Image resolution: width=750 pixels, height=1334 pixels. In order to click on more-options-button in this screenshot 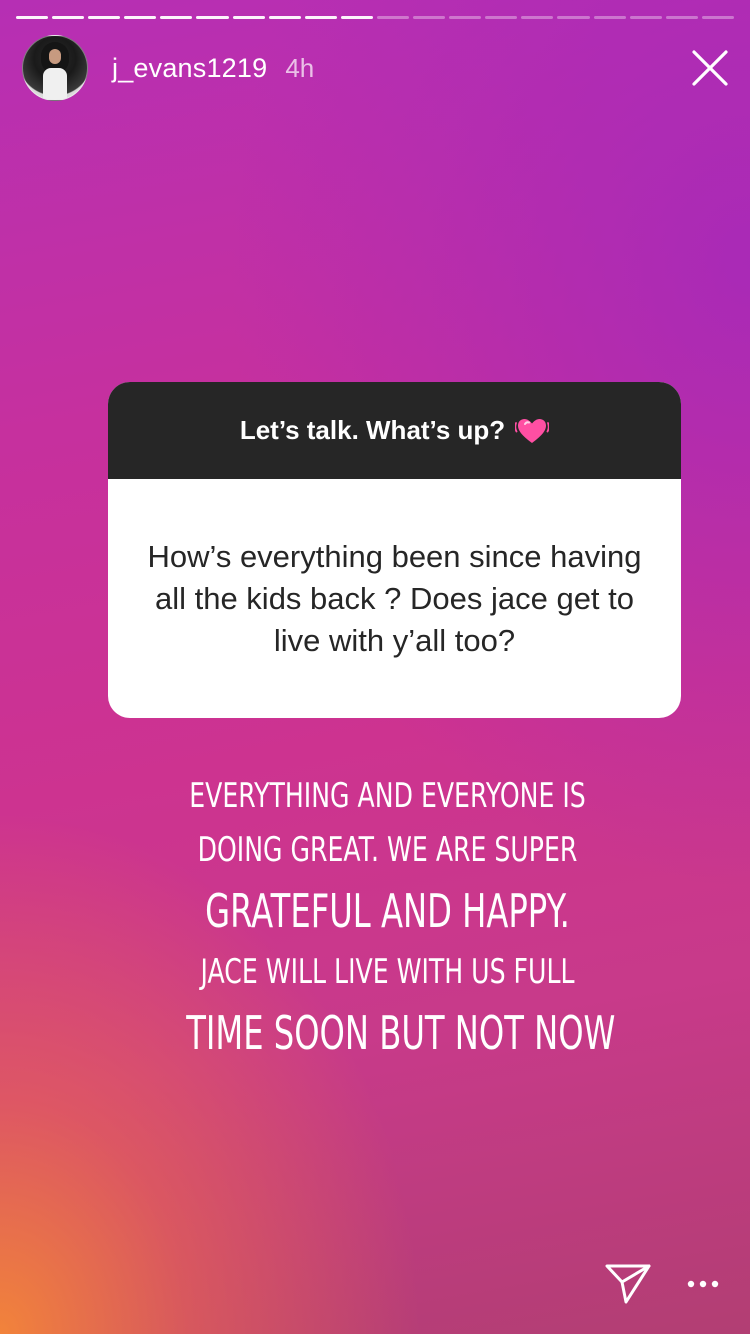, I will do `click(703, 1284)`.